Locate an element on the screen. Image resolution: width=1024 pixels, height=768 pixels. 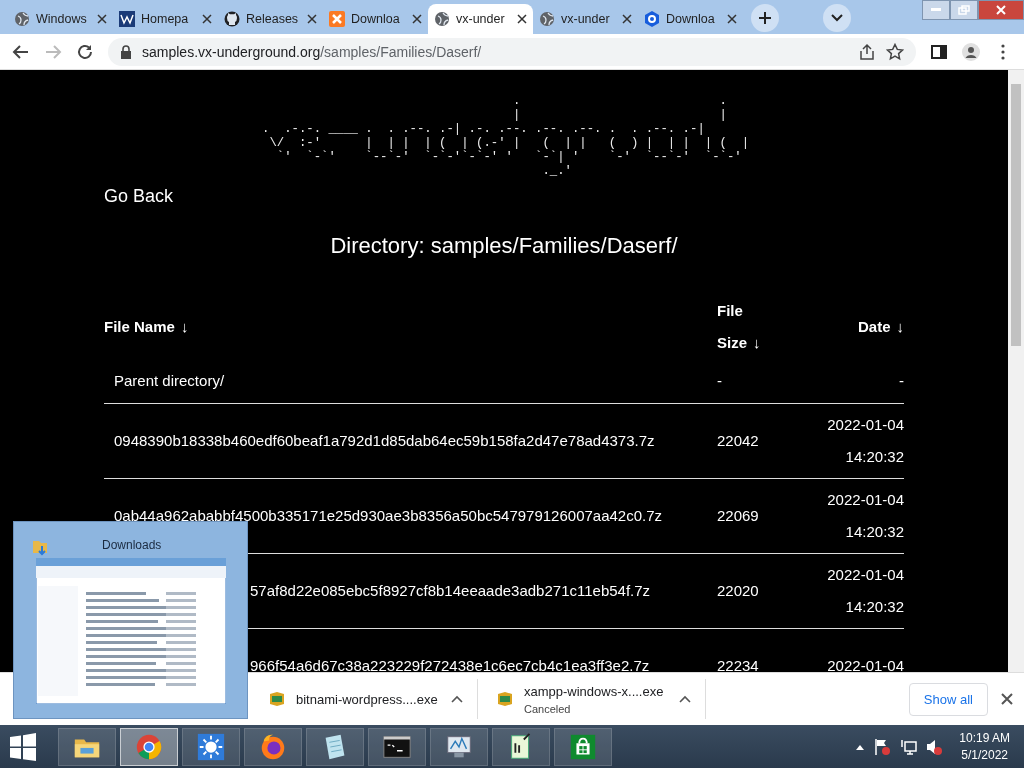
minimize-icon is located at coordinates (936, 10).